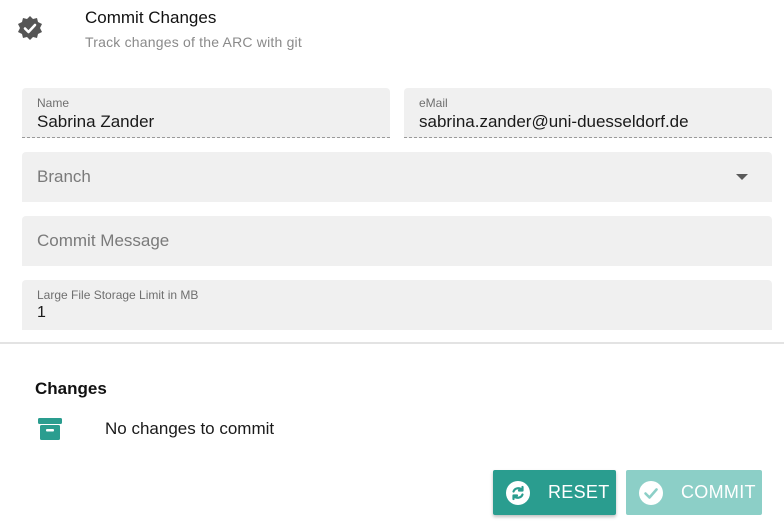  I want to click on email-field-value: sabrina.zander@uni-duesseldorf.de, so click(554, 121).